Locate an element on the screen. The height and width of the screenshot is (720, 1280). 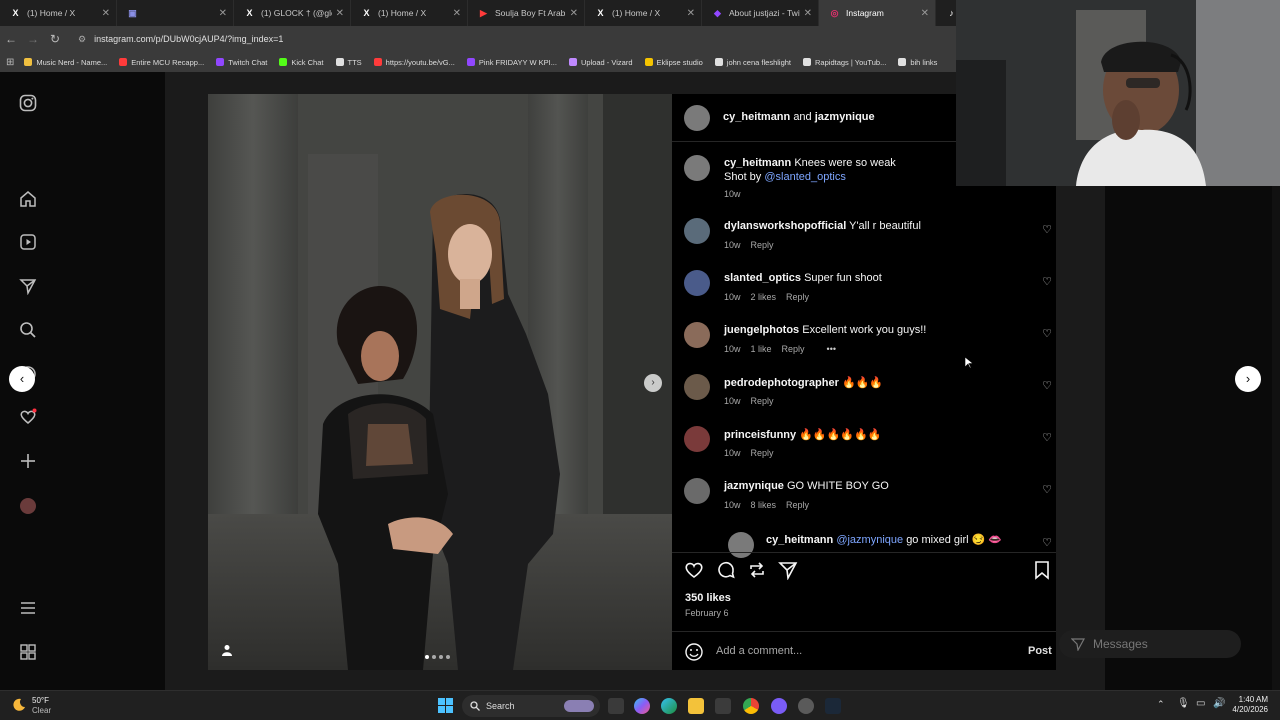
comment-more-options-icon: ••• is located at coordinates (831, 349).